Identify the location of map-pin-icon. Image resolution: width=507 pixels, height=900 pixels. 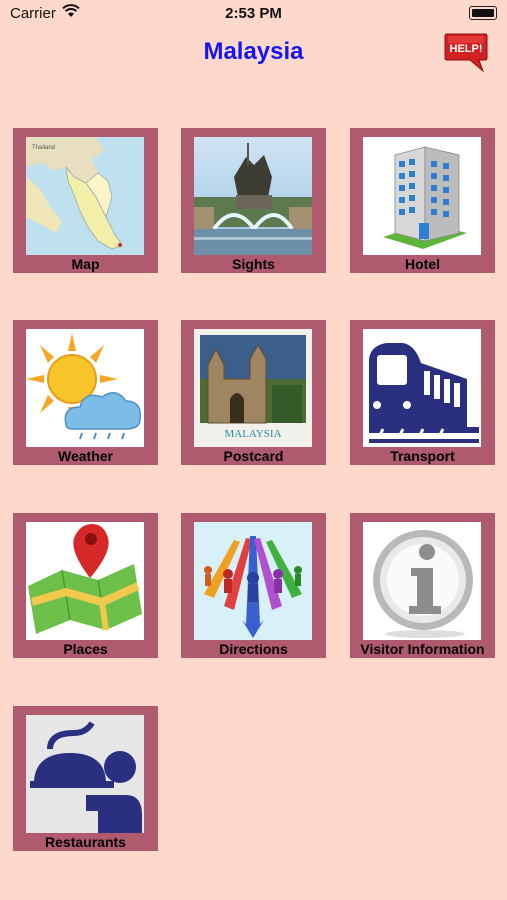
(85, 581).